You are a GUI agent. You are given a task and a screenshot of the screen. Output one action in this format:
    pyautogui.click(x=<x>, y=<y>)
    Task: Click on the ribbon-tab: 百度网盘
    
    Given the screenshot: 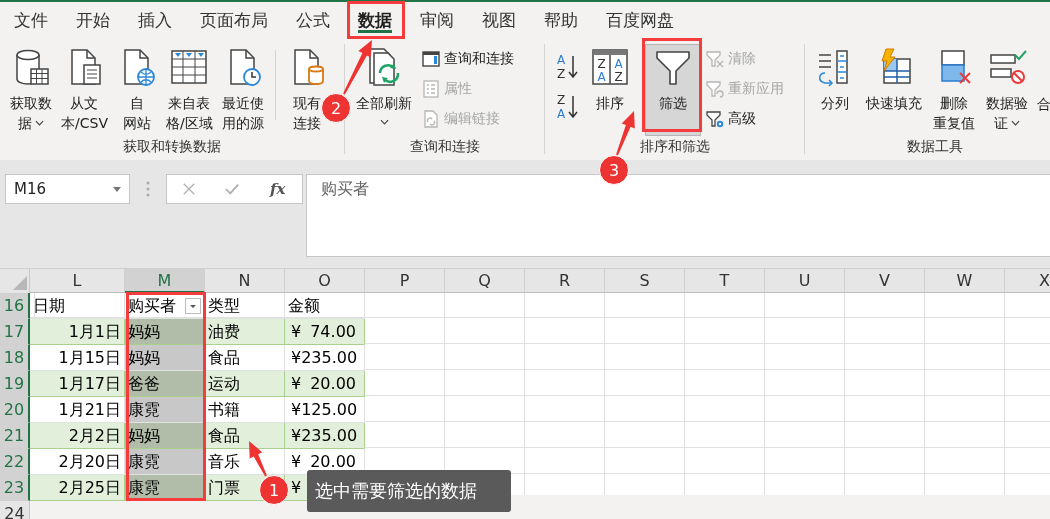 What is the action you would take?
    pyautogui.click(x=640, y=20)
    